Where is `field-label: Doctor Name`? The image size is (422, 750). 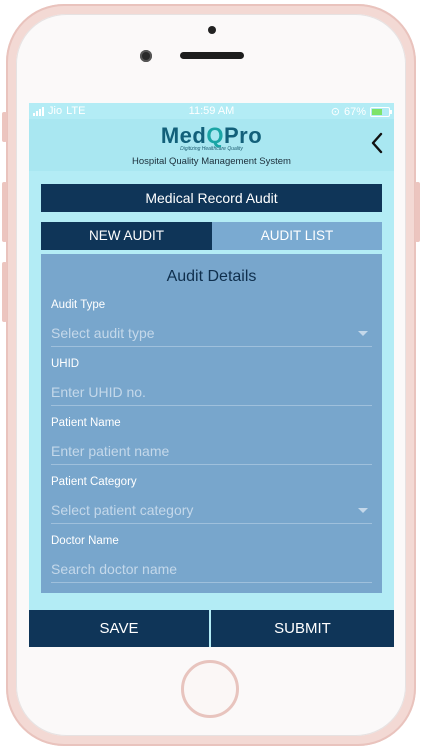 field-label: Doctor Name is located at coordinates (85, 541).